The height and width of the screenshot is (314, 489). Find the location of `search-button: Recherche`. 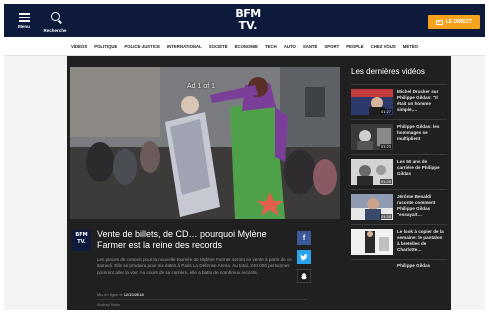

search-button: Recherche is located at coordinates (55, 22).